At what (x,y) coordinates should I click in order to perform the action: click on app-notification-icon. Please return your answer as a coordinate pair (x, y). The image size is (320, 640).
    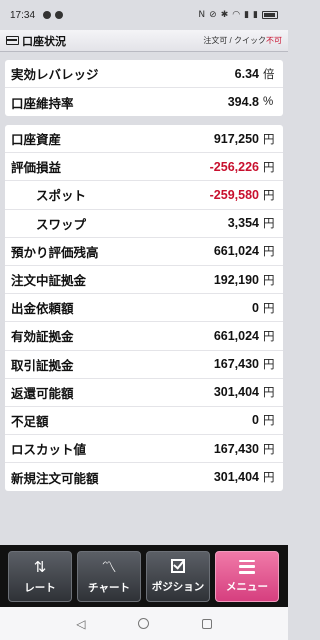
    Looking at the image, I should click on (47, 15).